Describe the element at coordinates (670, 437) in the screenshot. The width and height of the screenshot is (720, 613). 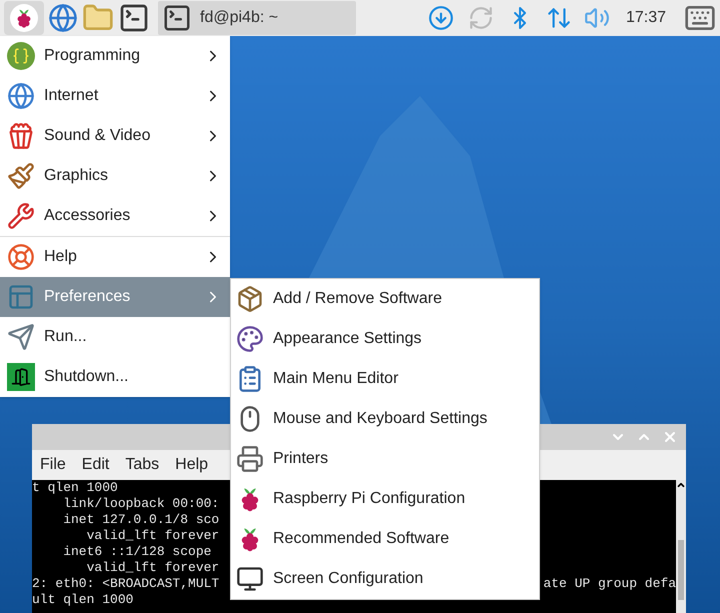
I see `close-icon` at that location.